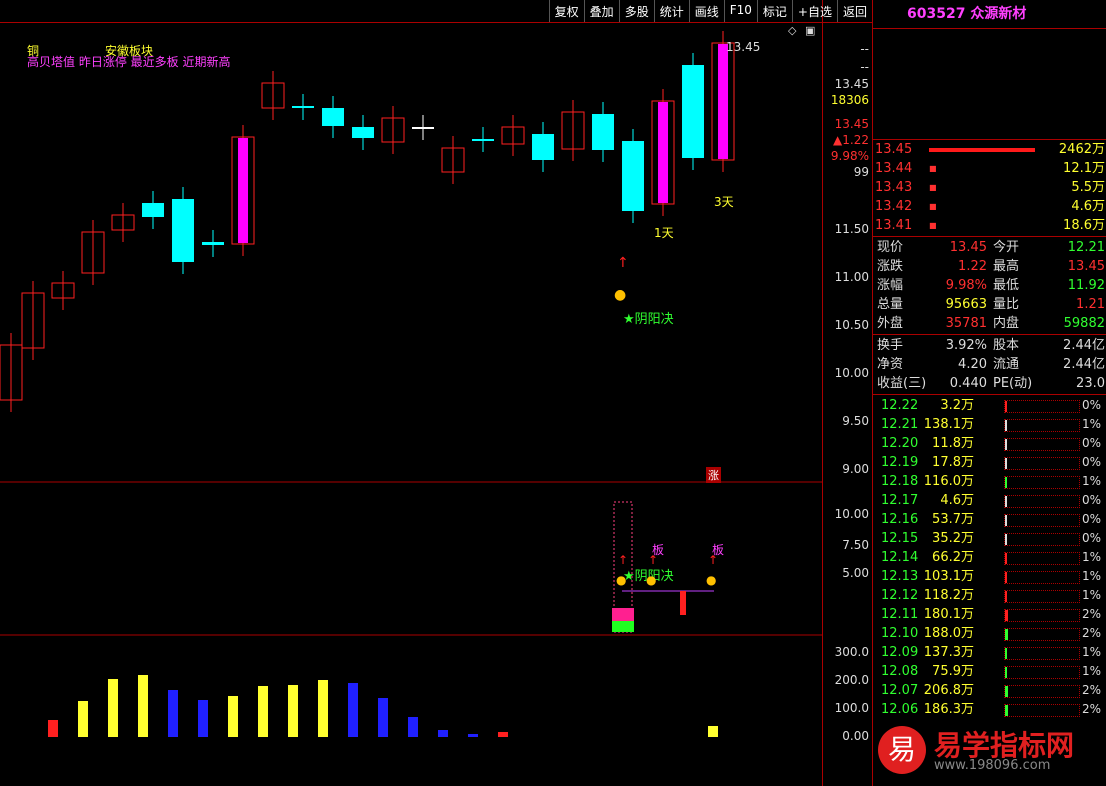 The width and height of the screenshot is (1106, 786). Describe the element at coordinates (989, 538) in the screenshot. I see `price-level-row: 12.15 35.2万 0%` at that location.